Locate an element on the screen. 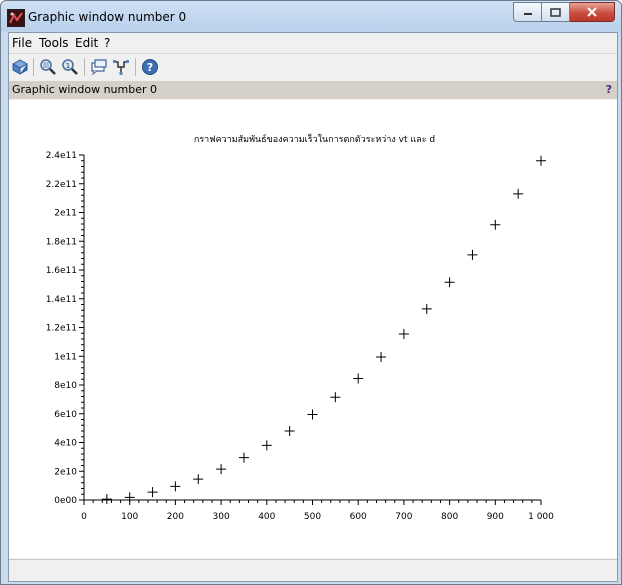 This screenshot has height=585, width=622. edit-curve-icon is located at coordinates (121, 67).